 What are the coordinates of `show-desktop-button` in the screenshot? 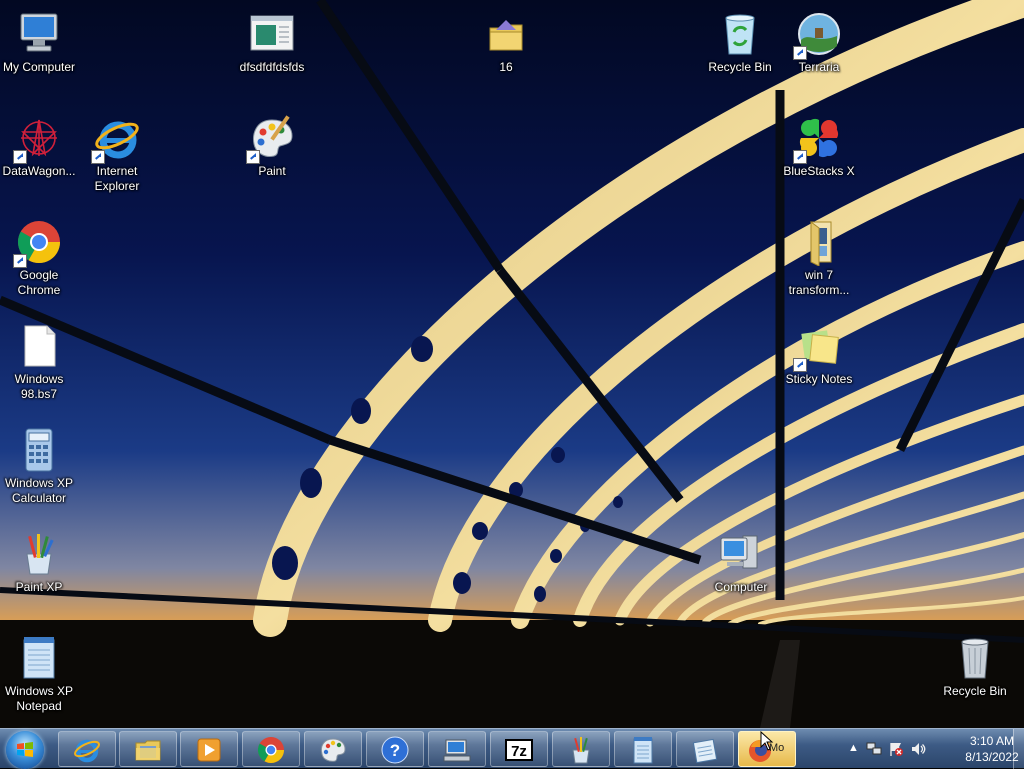 It's located at (1018, 749).